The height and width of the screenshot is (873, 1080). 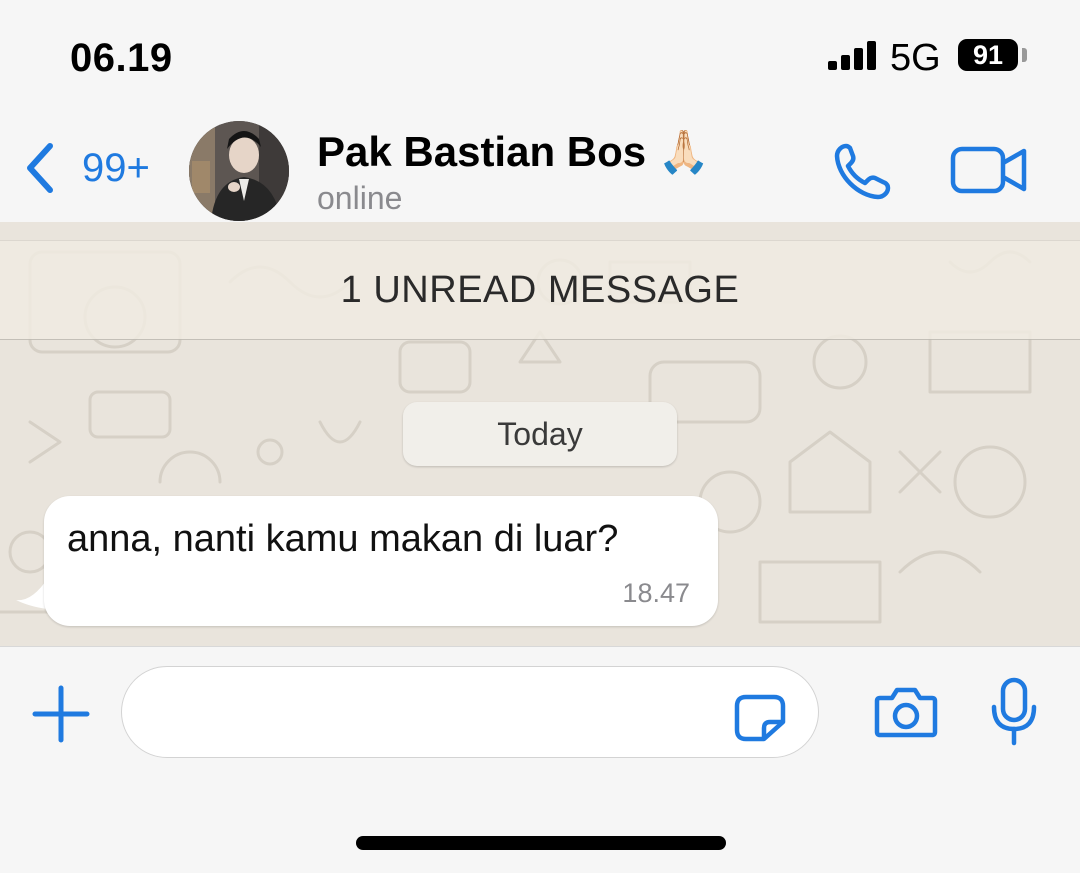 What do you see at coordinates (540, 55) in the screenshot?
I see `status-bar: 06.19 5G 91` at bounding box center [540, 55].